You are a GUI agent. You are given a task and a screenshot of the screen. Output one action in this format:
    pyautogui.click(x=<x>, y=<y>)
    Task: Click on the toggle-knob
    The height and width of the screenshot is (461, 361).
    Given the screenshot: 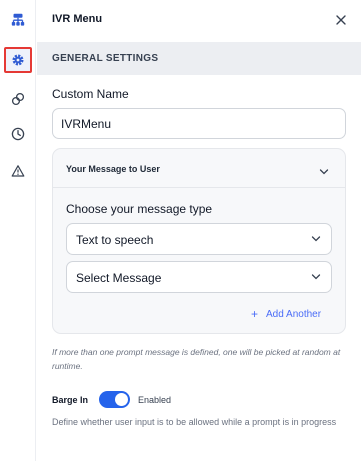 What is the action you would take?
    pyautogui.click(x=121, y=399)
    